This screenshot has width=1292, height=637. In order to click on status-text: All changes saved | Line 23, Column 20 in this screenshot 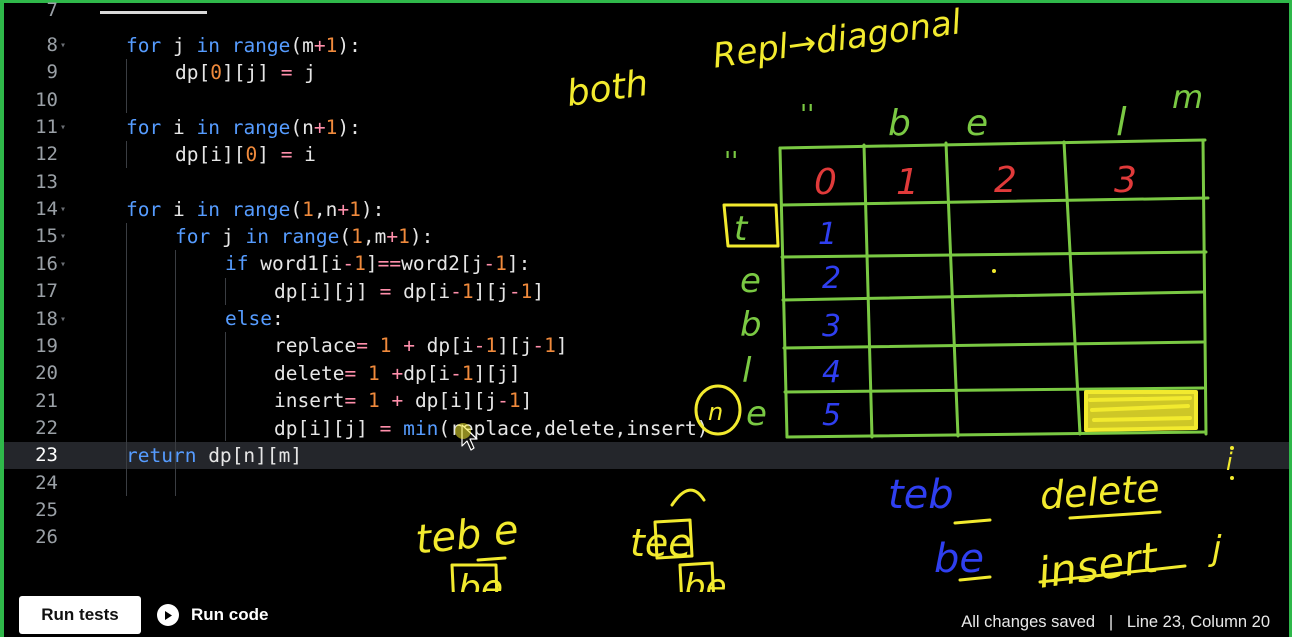, I will do `click(1115, 622)`.